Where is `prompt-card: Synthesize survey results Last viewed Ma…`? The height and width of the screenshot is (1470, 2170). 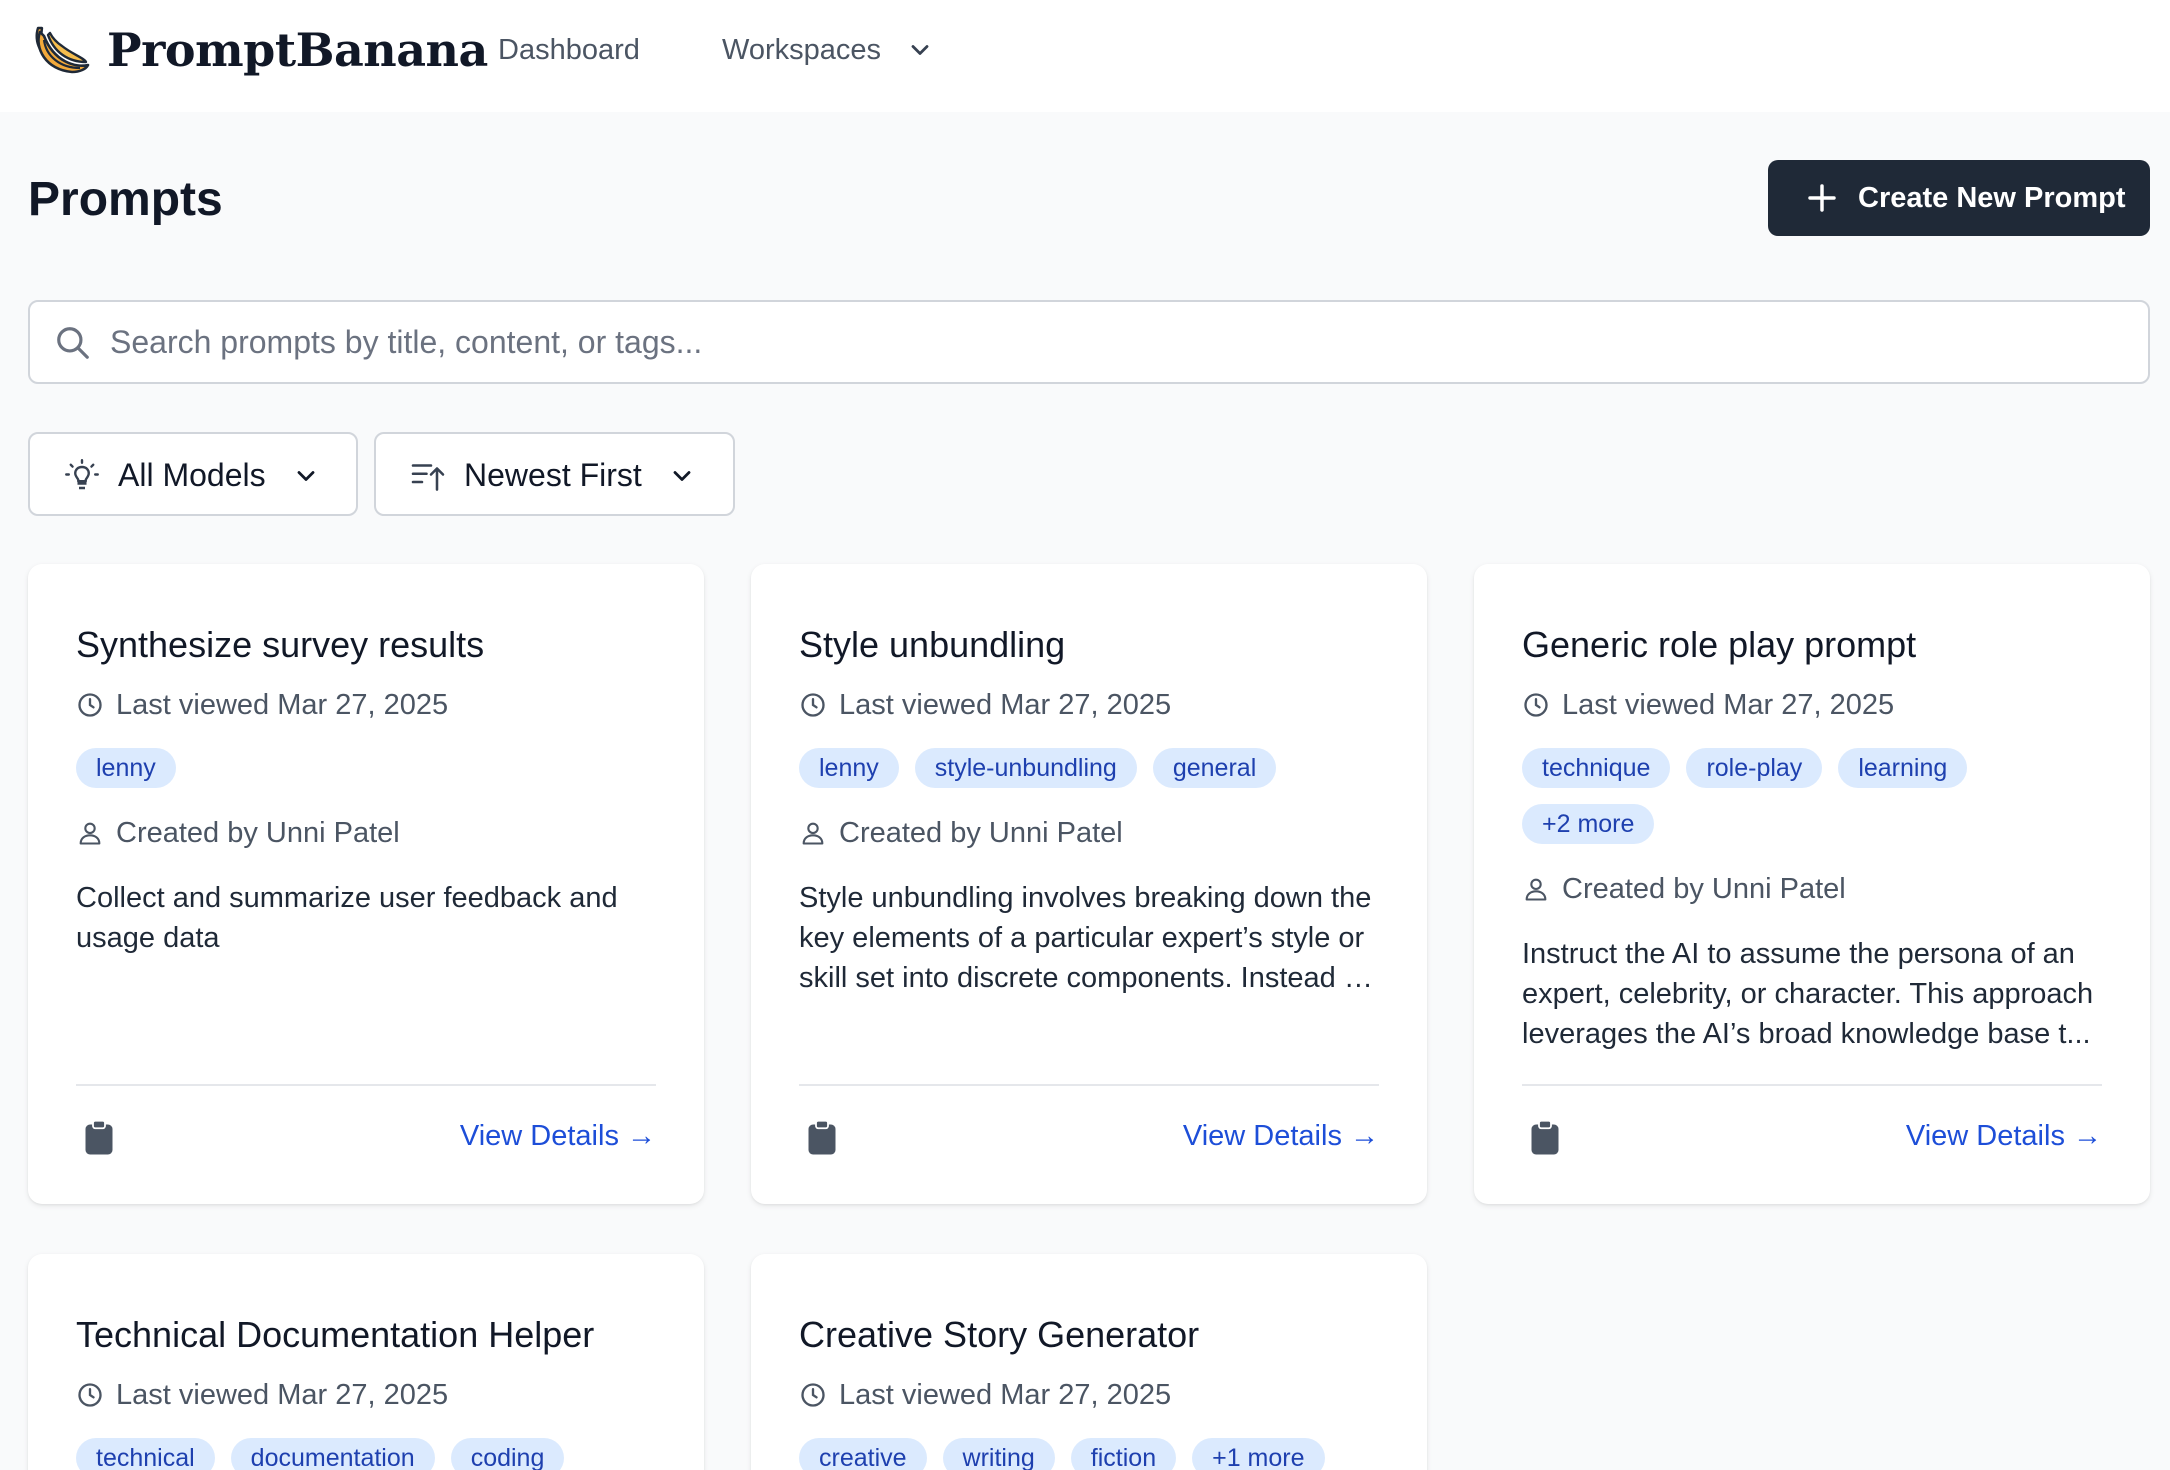
prompt-card: Synthesize survey results Last viewed Ma… is located at coordinates (366, 884).